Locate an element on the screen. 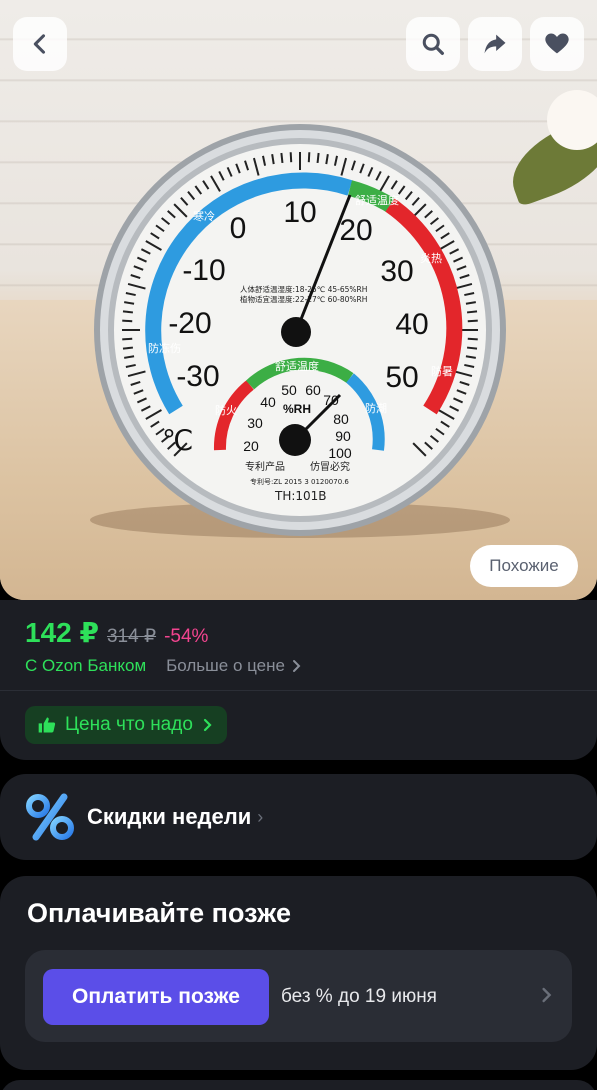  humidity-label: 90 is located at coordinates (343, 436).